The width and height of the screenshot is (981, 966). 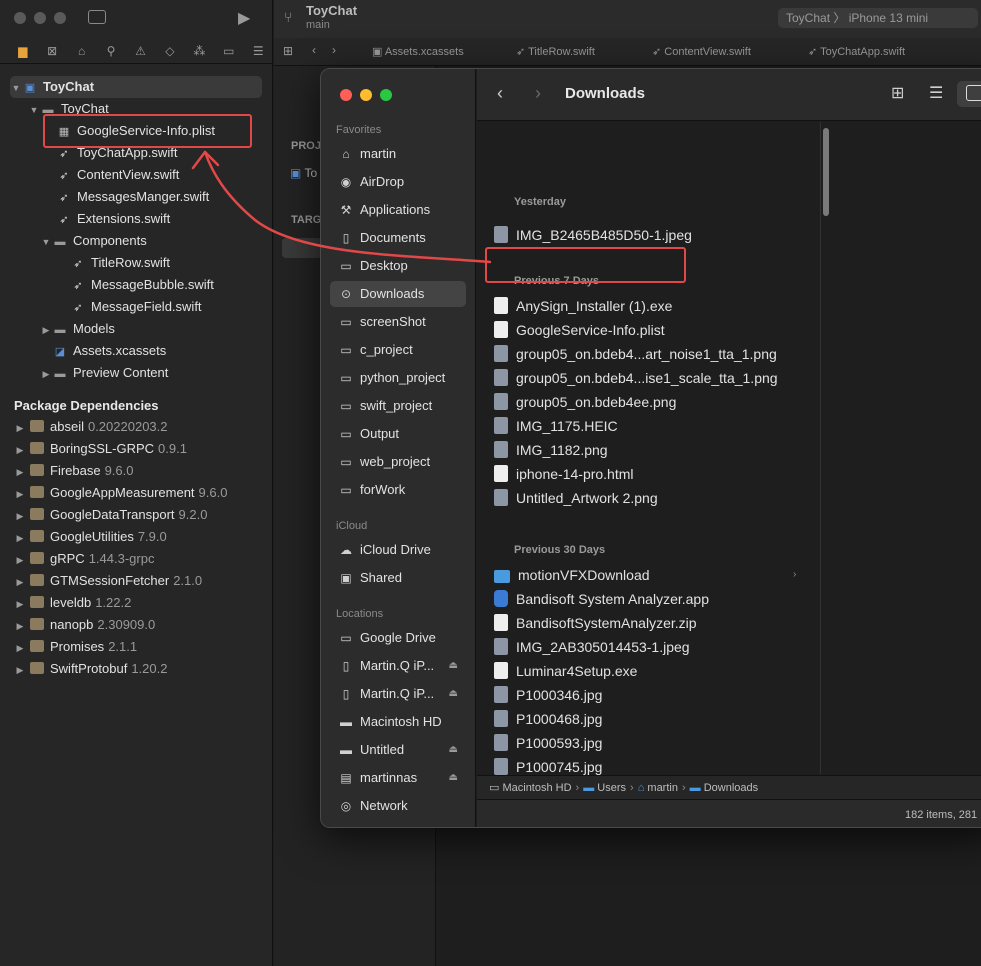 I want to click on symbol-navigator-icon: ⌂, so click(x=81, y=51).